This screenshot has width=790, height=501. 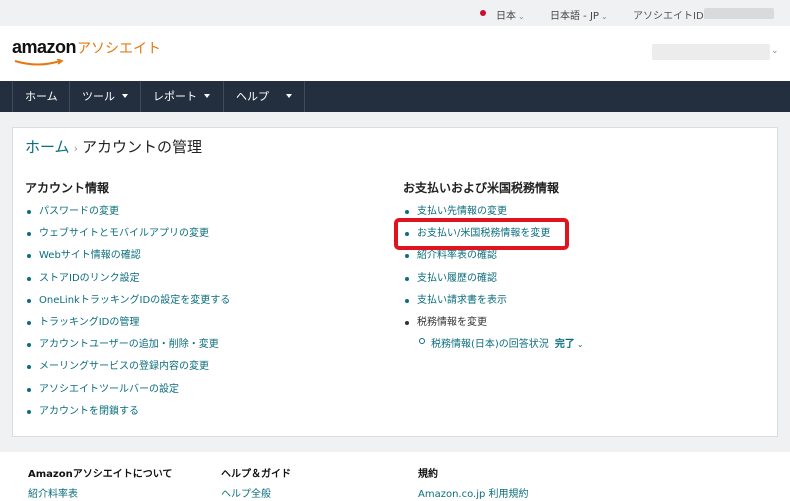 I want to click on fee-rate-link: 紹介料率表の確認, so click(x=457, y=255).